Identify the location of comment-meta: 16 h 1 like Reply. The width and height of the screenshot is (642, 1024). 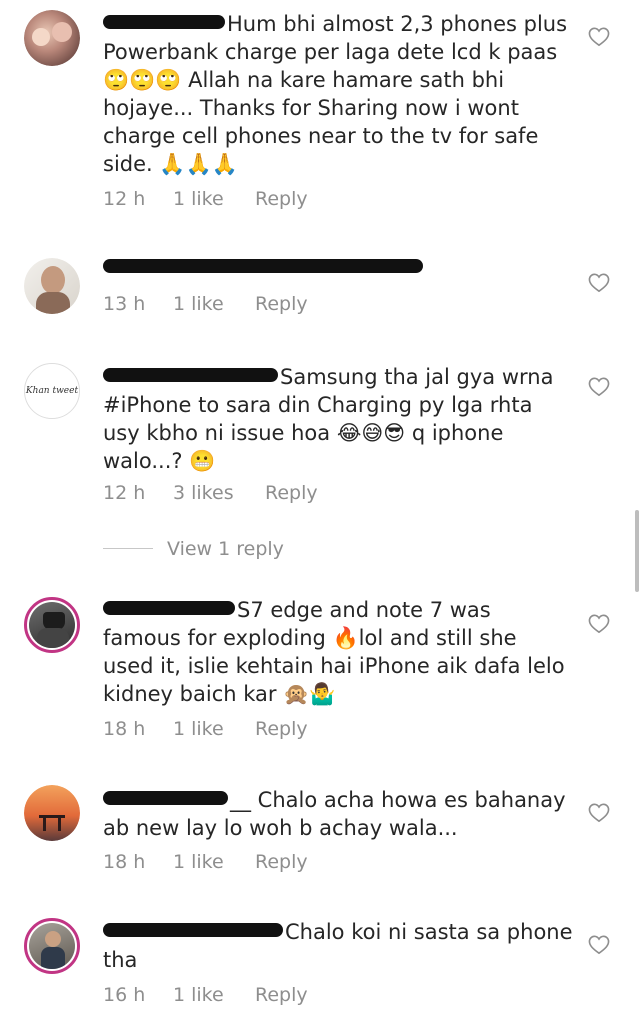
(205, 995).